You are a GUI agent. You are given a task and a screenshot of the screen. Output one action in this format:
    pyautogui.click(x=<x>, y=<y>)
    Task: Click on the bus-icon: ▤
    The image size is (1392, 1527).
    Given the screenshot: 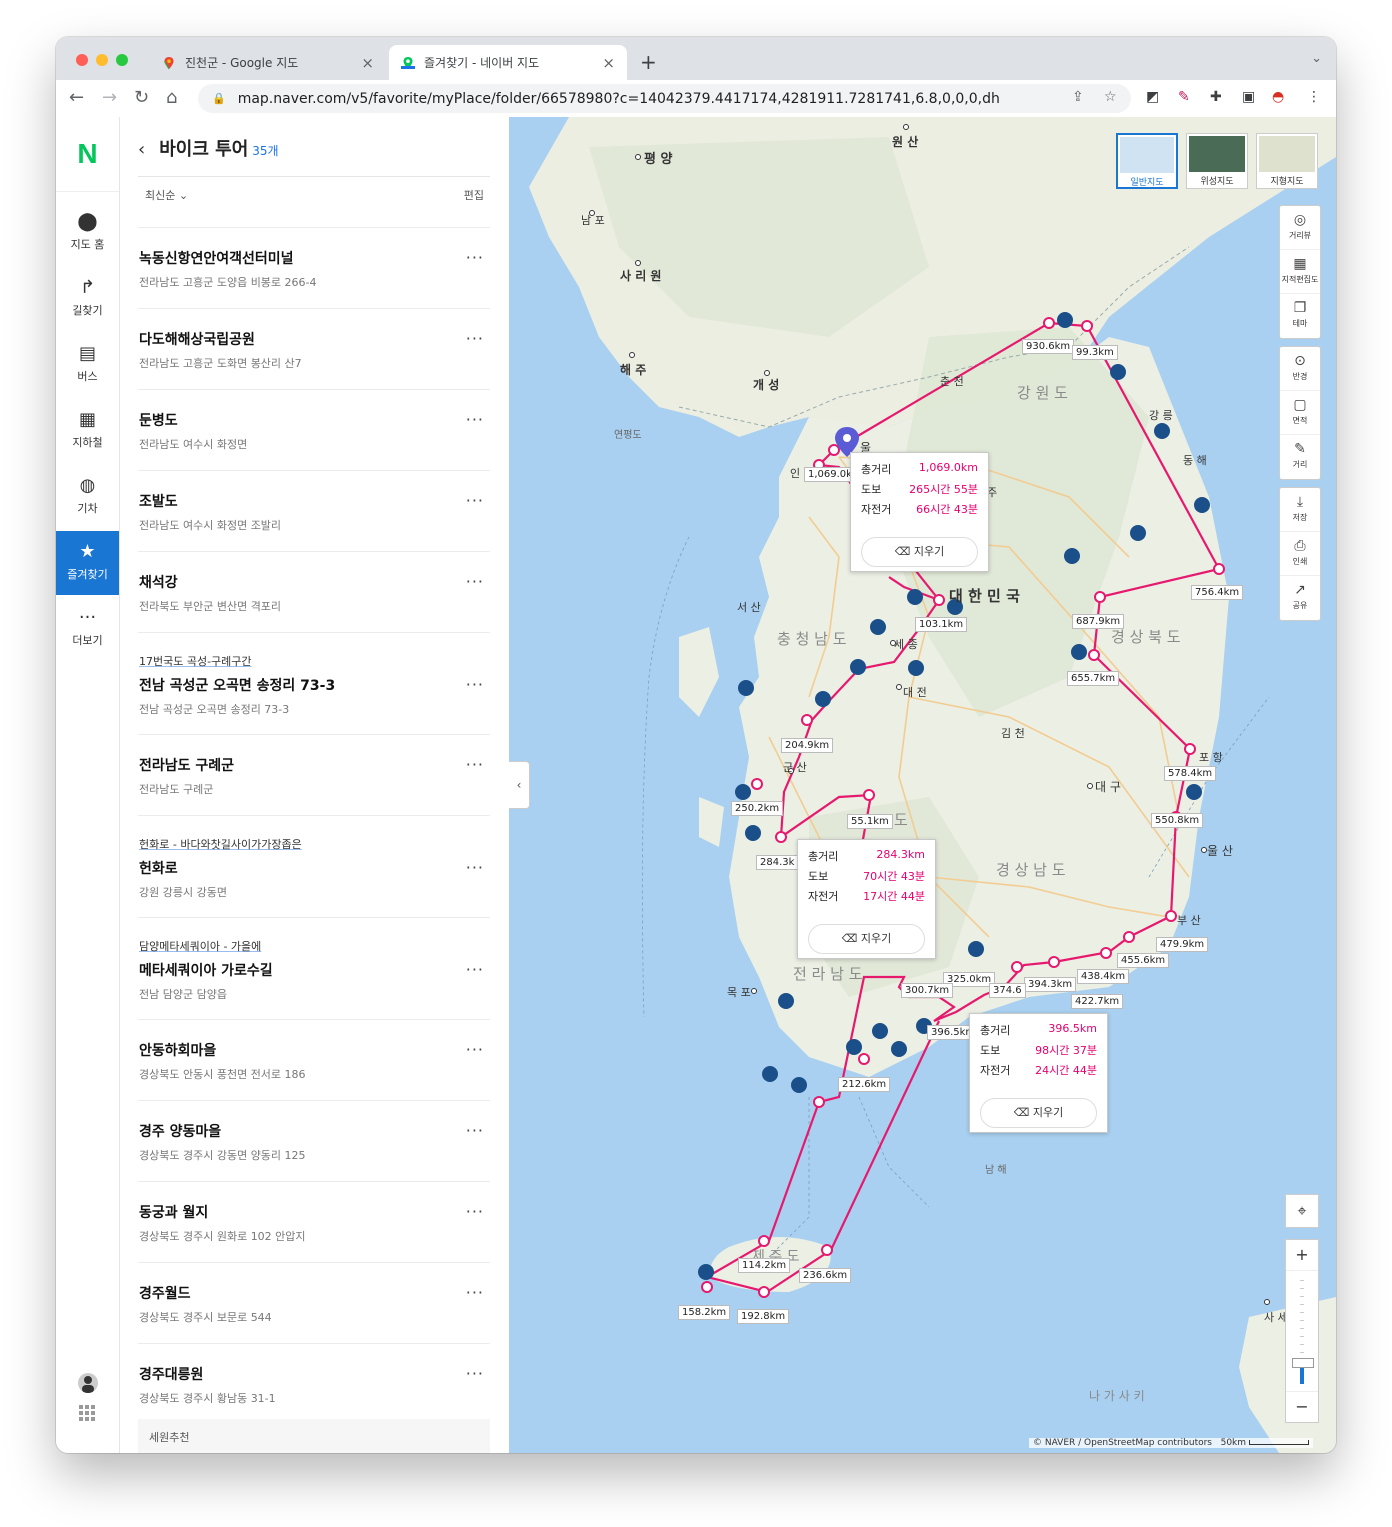 What is the action you would take?
    pyautogui.click(x=87, y=353)
    